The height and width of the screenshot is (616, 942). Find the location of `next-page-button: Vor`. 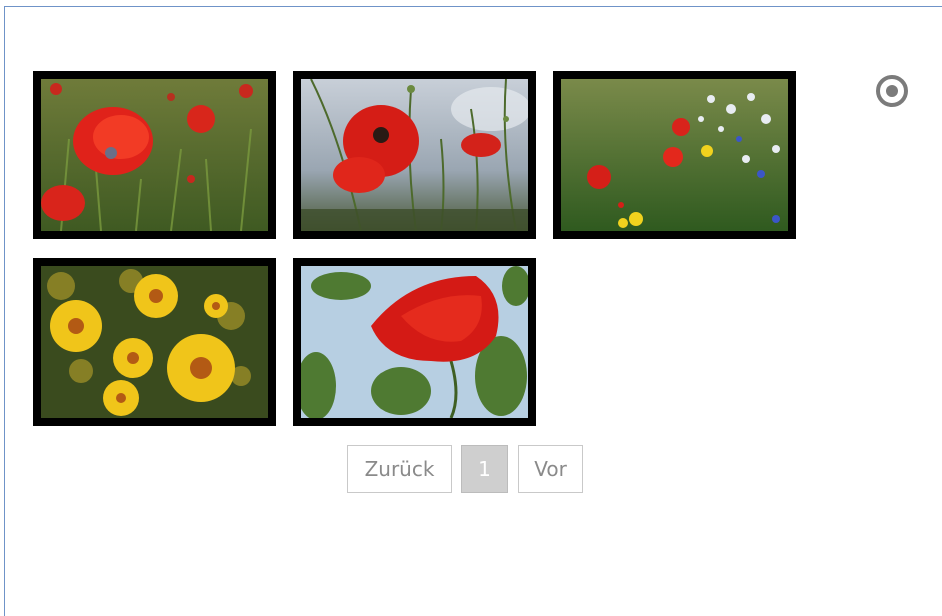

next-page-button: Vor is located at coordinates (550, 469).